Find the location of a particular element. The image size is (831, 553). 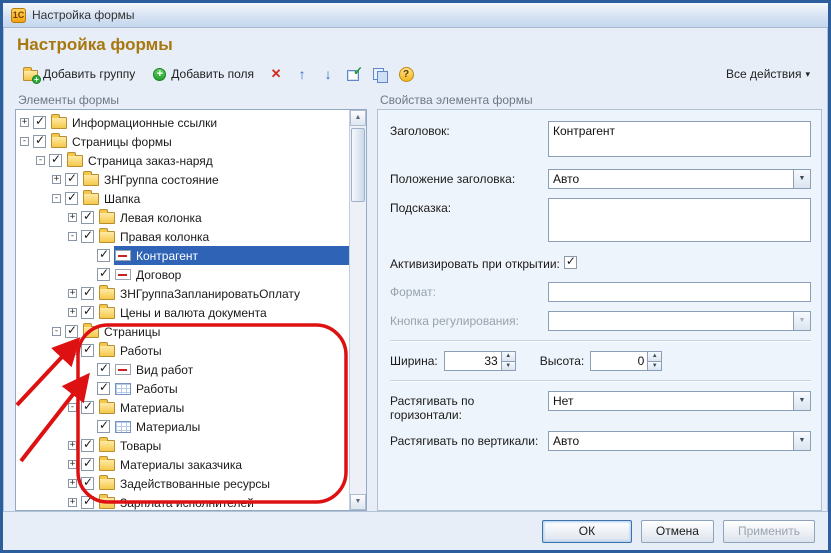

move-down-button: ↓ is located at coordinates (328, 74).